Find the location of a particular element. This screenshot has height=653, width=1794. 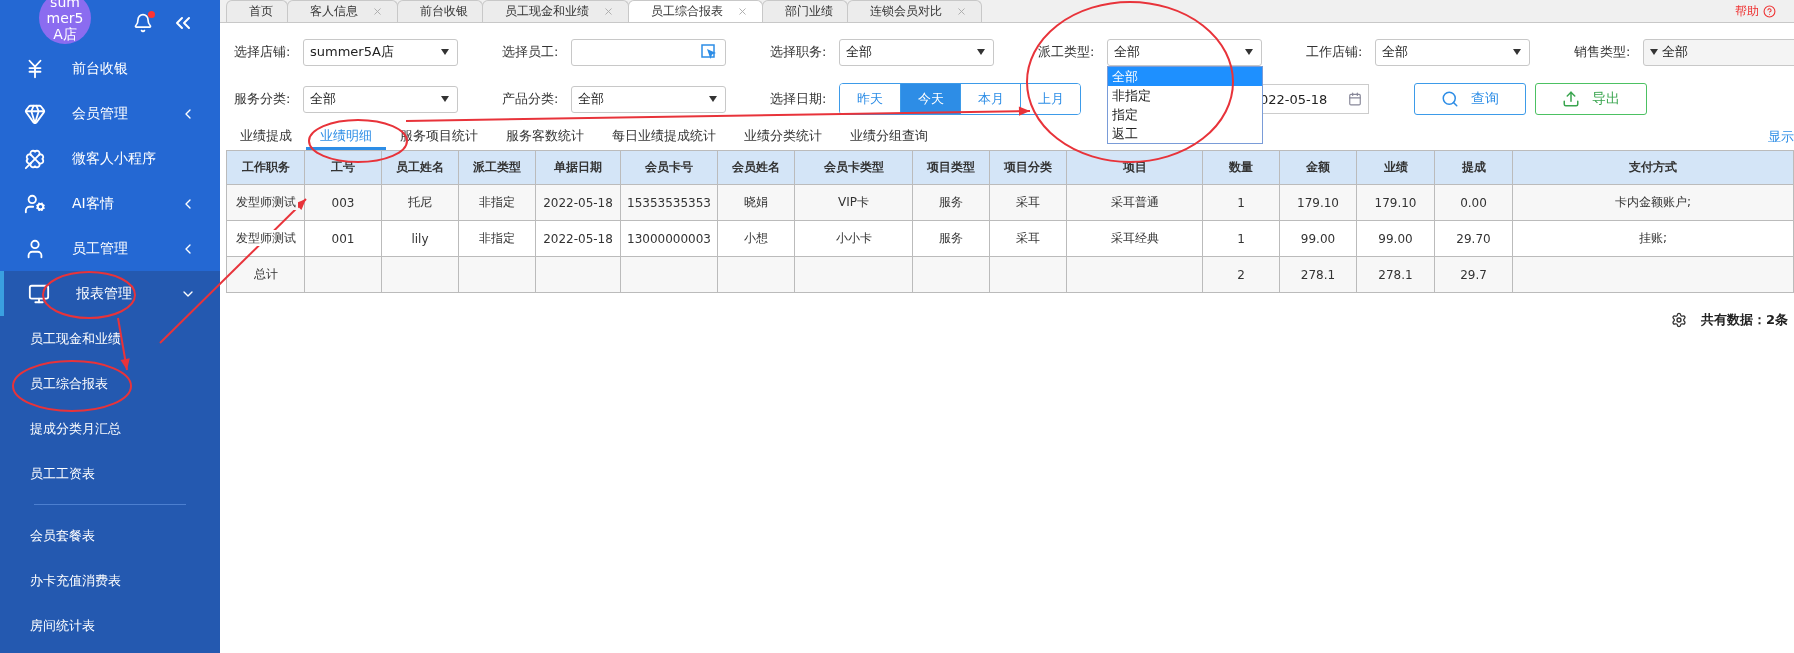

submenu-item: 房间统计表 is located at coordinates (110, 625).